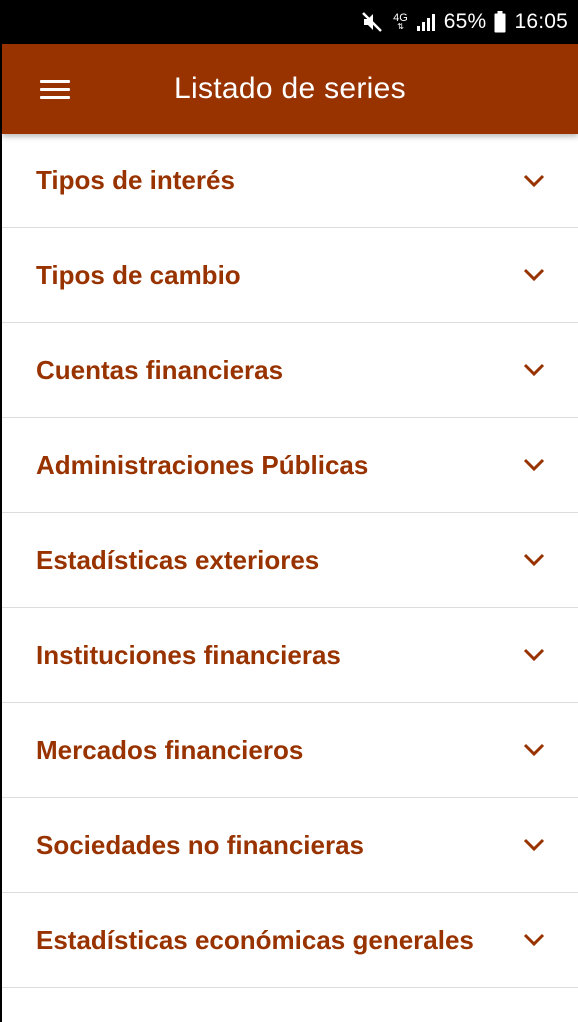  I want to click on list-item-estadisticas-economicas-generales: Estadísticas económicas generales, so click(290, 940).